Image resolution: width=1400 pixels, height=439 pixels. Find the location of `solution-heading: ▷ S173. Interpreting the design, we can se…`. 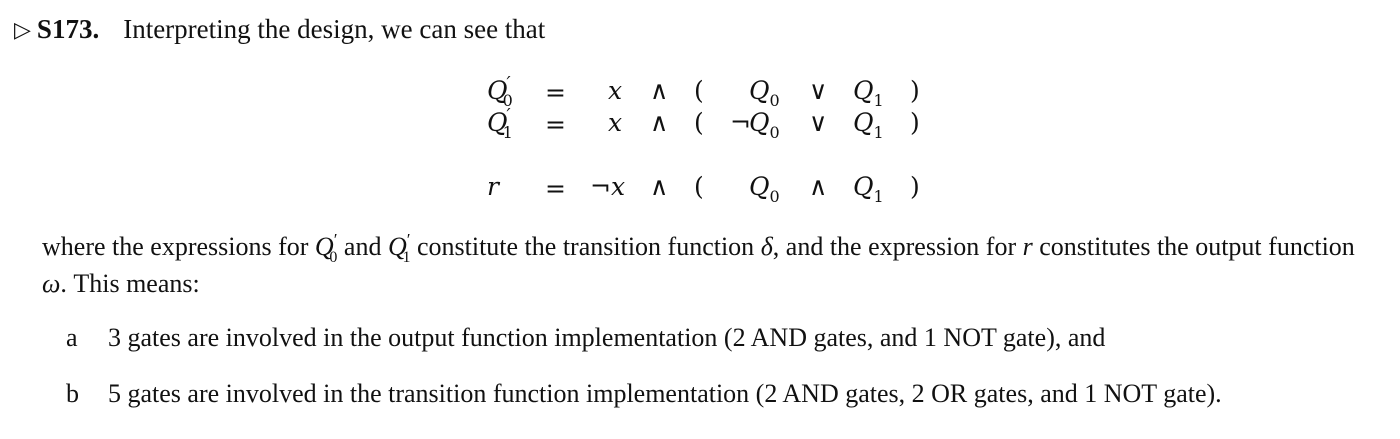

solution-heading: ▷ S173. Interpreting the design, we can se… is located at coordinates (279, 30).